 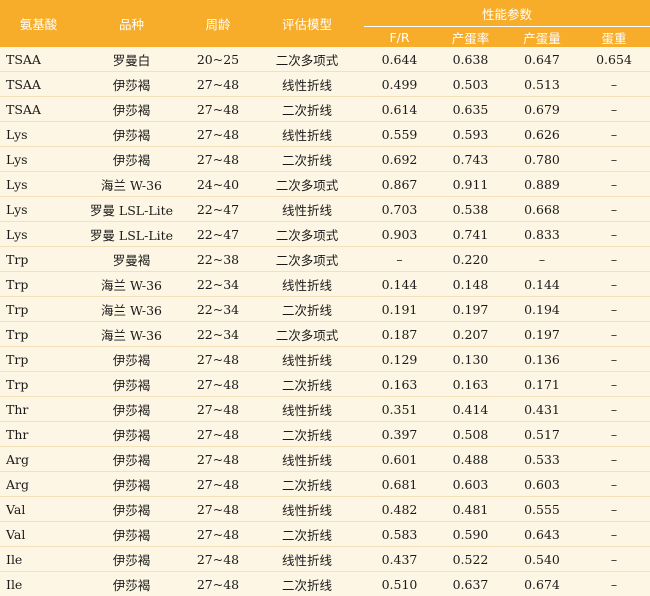 I want to click on cell-egg-mass: 0.171, so click(x=542, y=384).